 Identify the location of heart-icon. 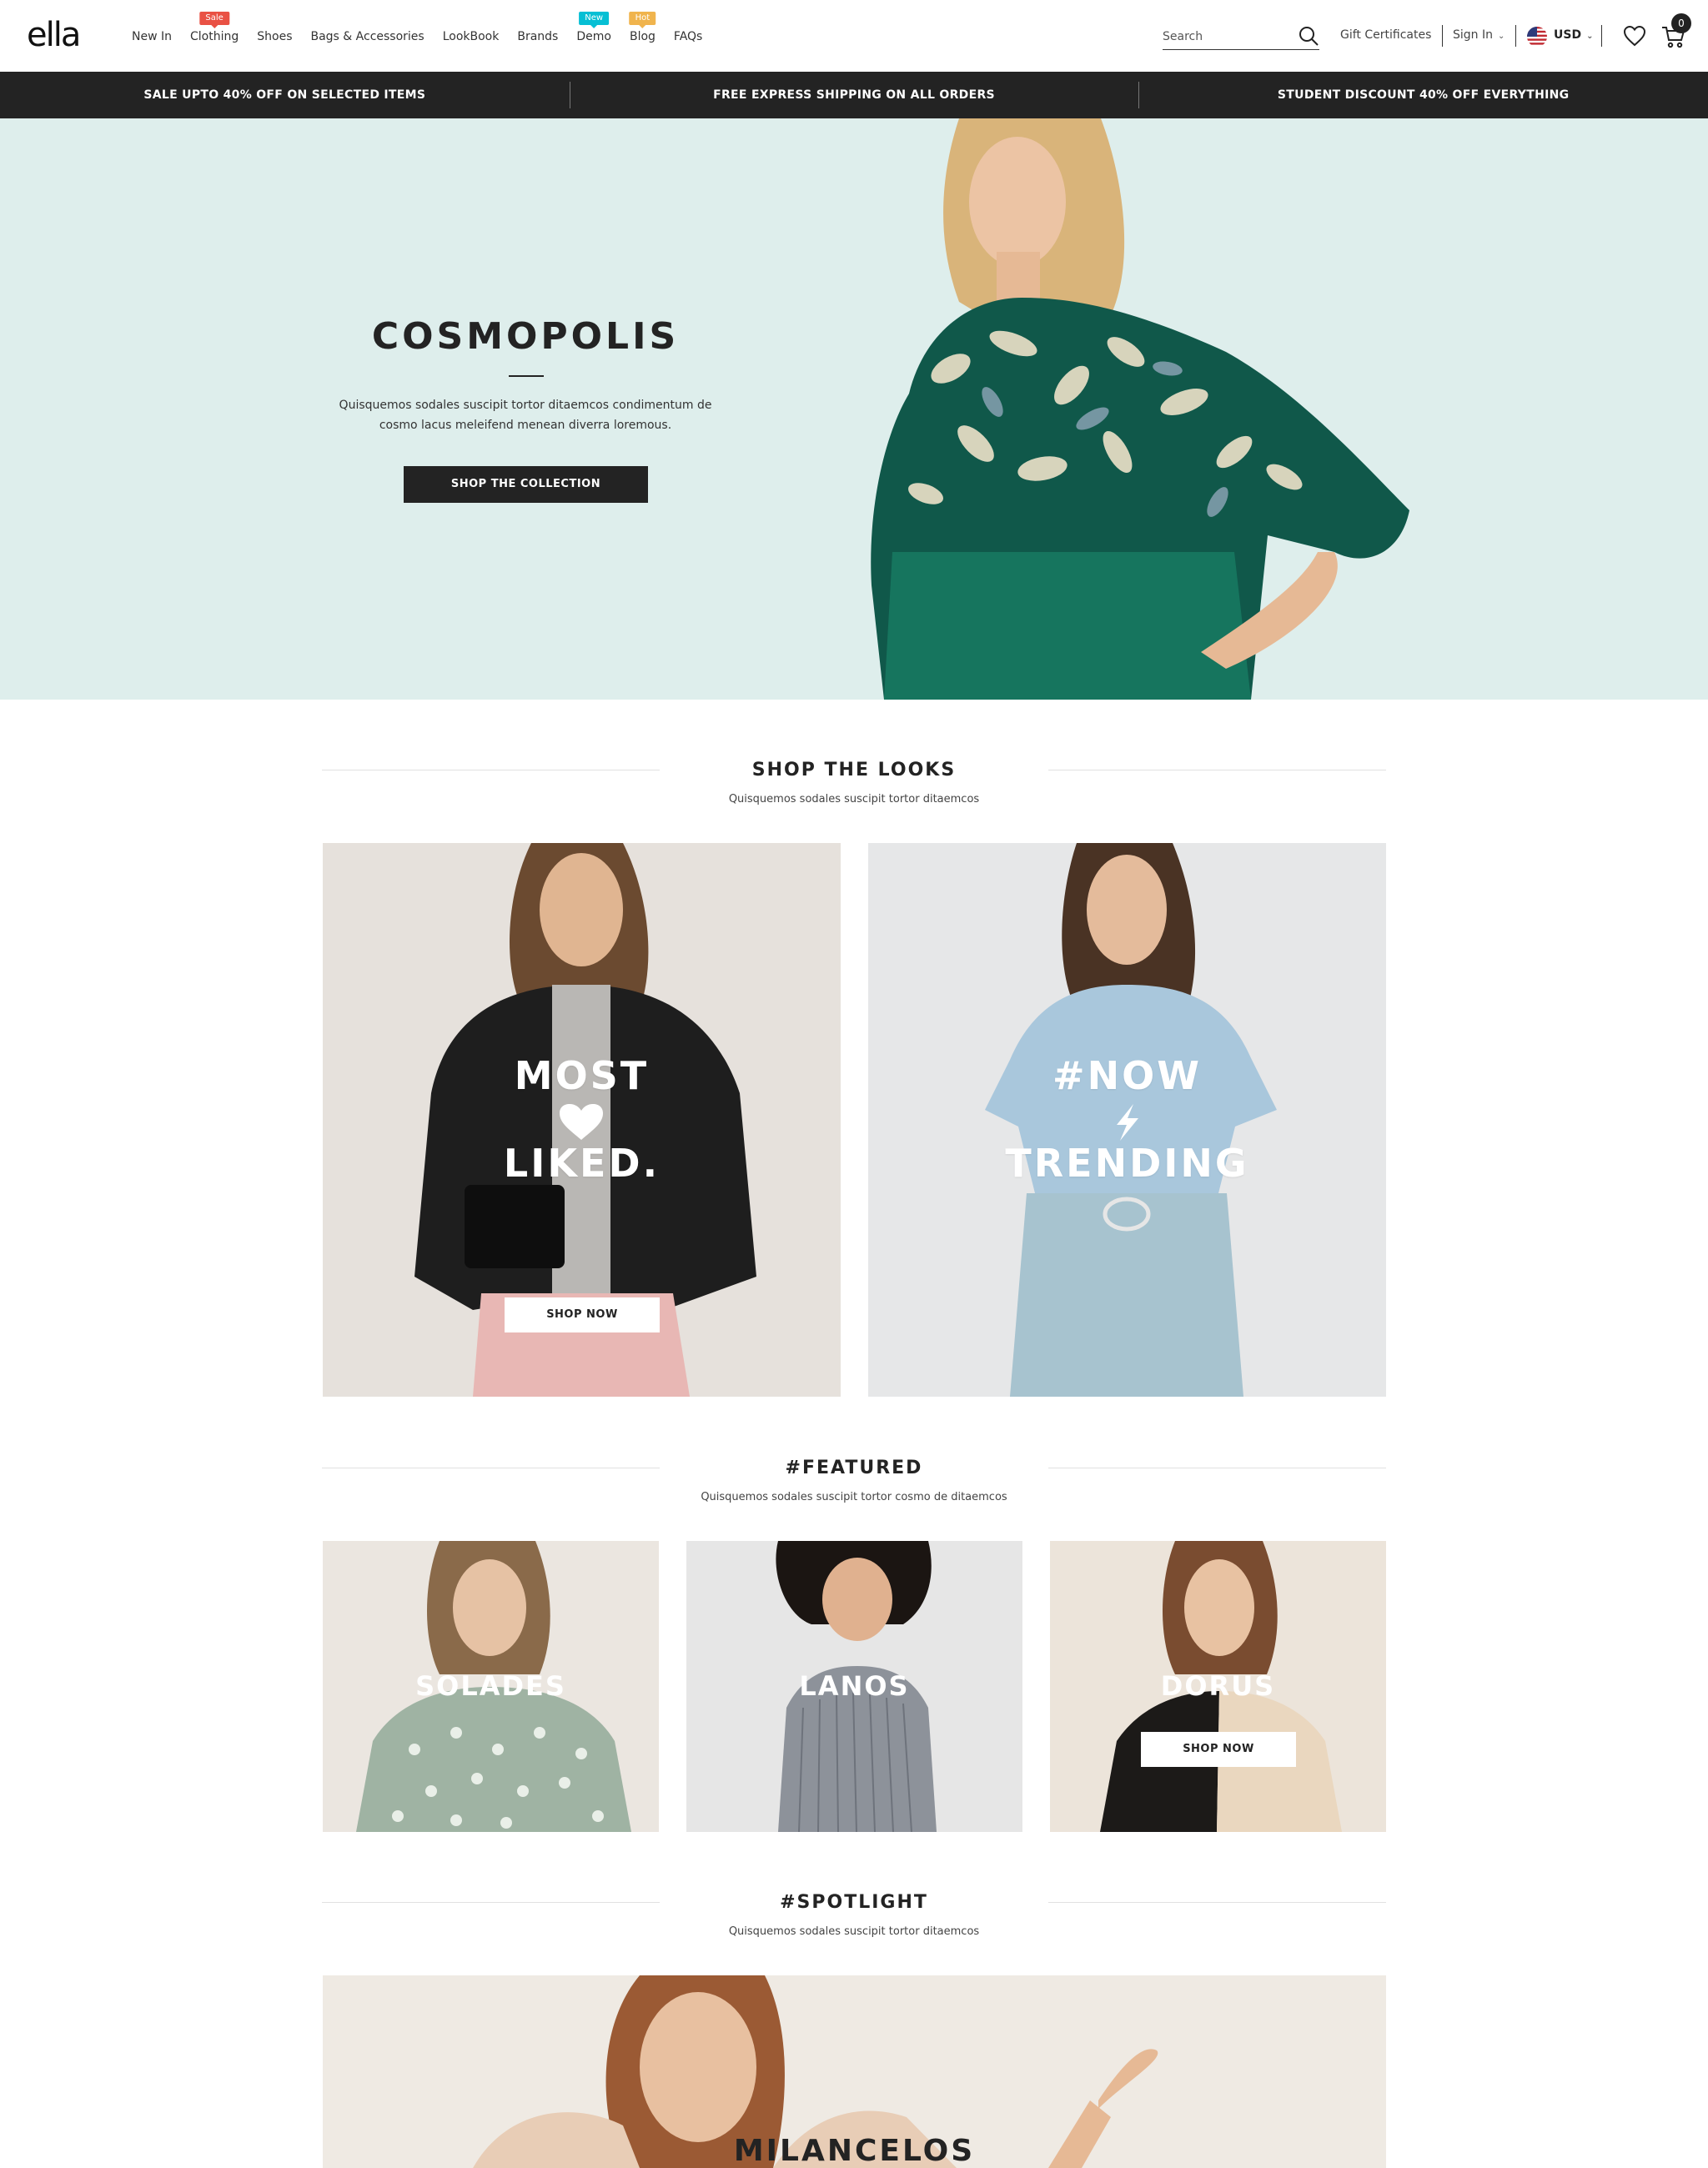
(581, 1122).